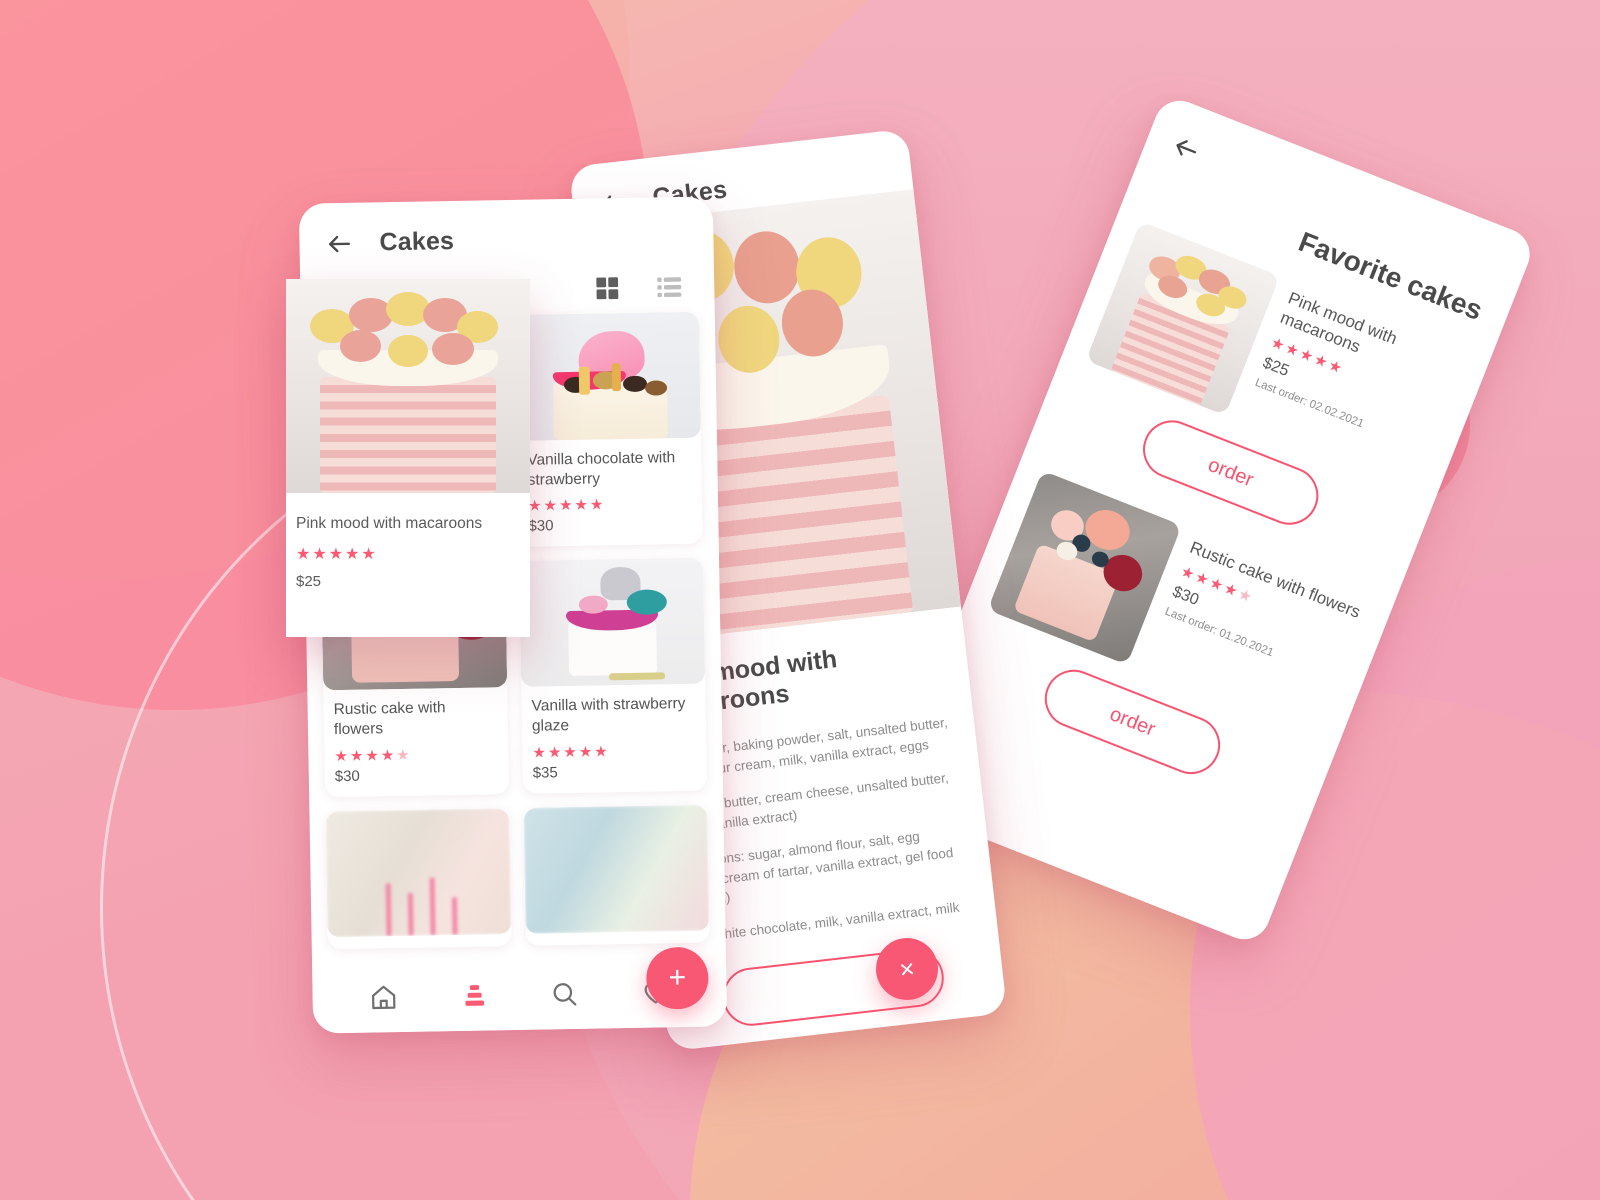 This screenshot has height=1200, width=1600. Describe the element at coordinates (339, 243) in the screenshot. I see `back-arrow-icon` at that location.